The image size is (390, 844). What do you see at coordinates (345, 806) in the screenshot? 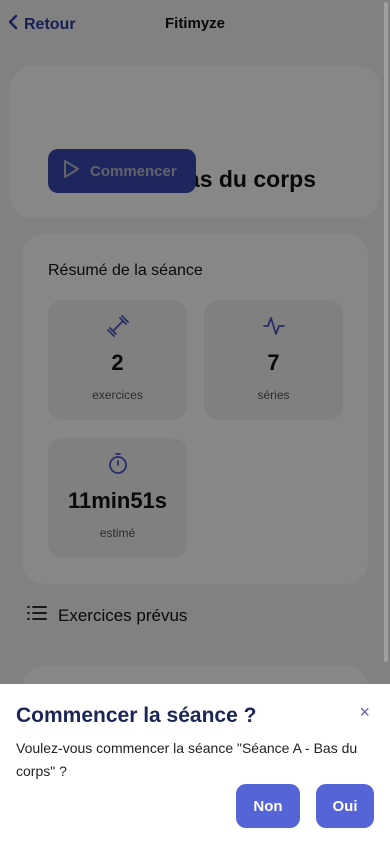
I see `yes-button: Oui` at bounding box center [345, 806].